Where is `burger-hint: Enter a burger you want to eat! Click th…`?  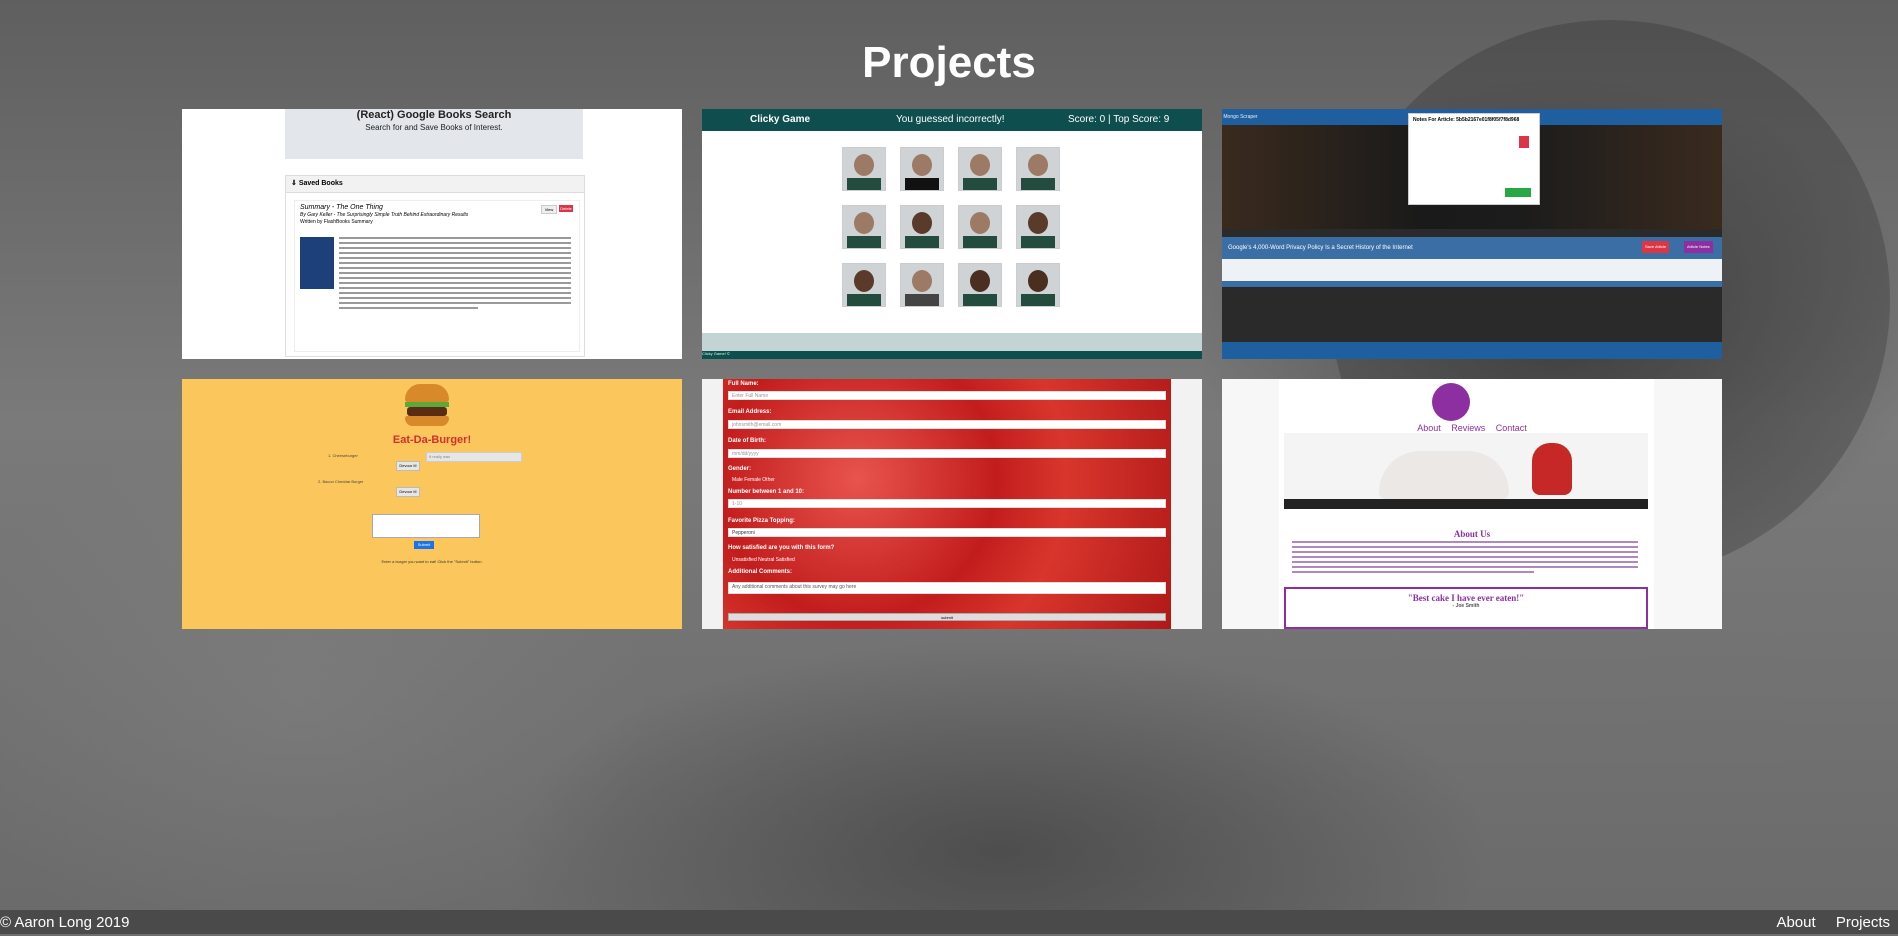 burger-hint: Enter a burger you want to eat! Click th… is located at coordinates (432, 561).